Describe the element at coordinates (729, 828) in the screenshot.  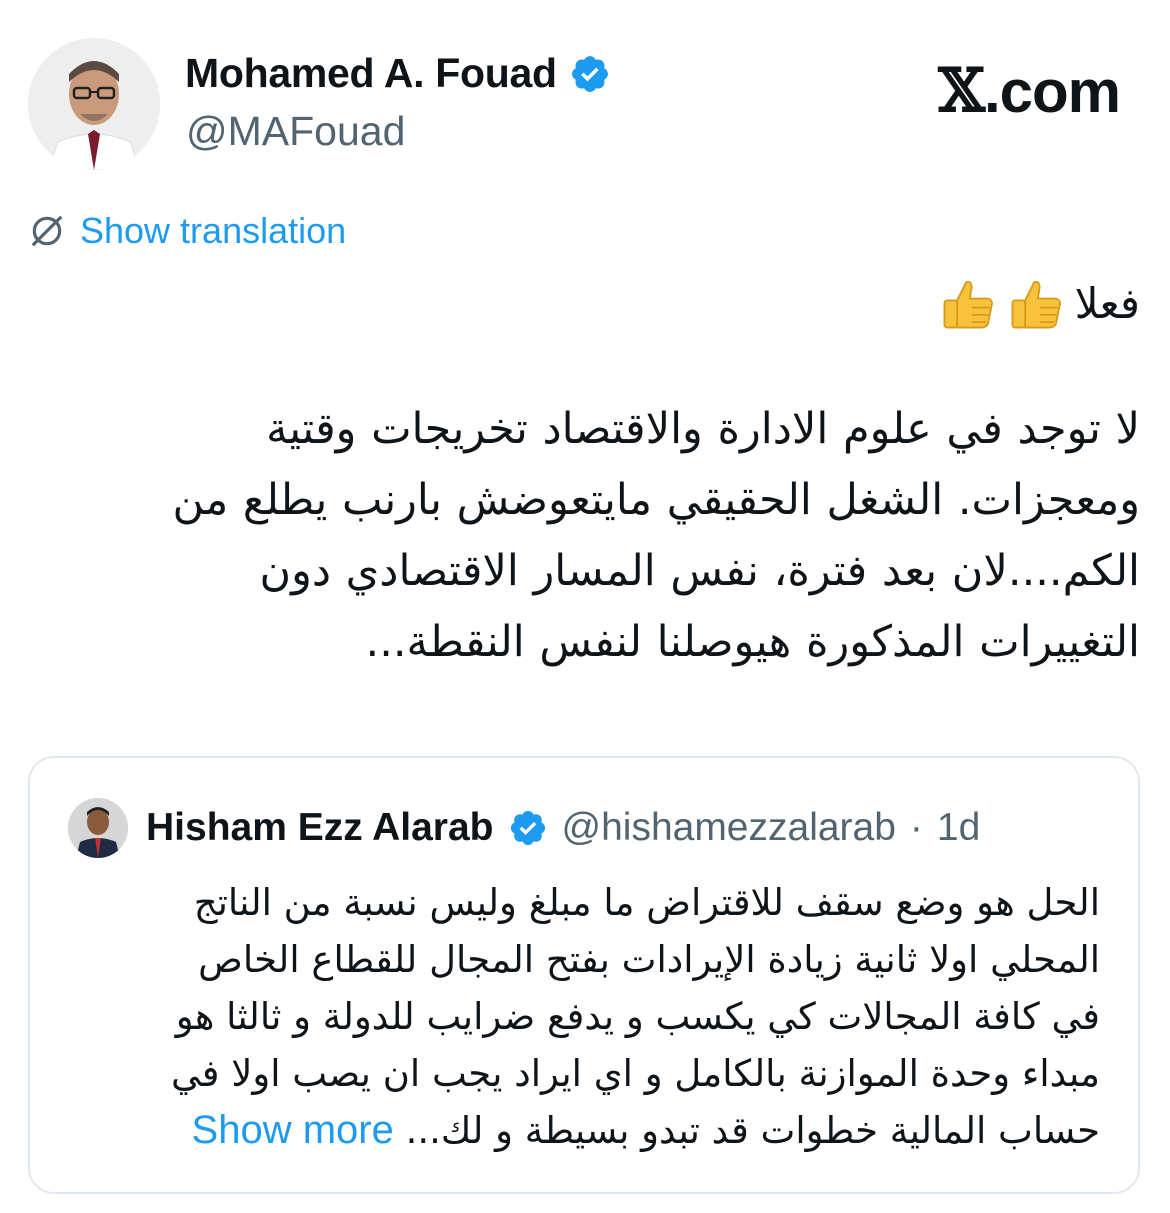
I see `quote-author-handle: @hishamezzalarab` at that location.